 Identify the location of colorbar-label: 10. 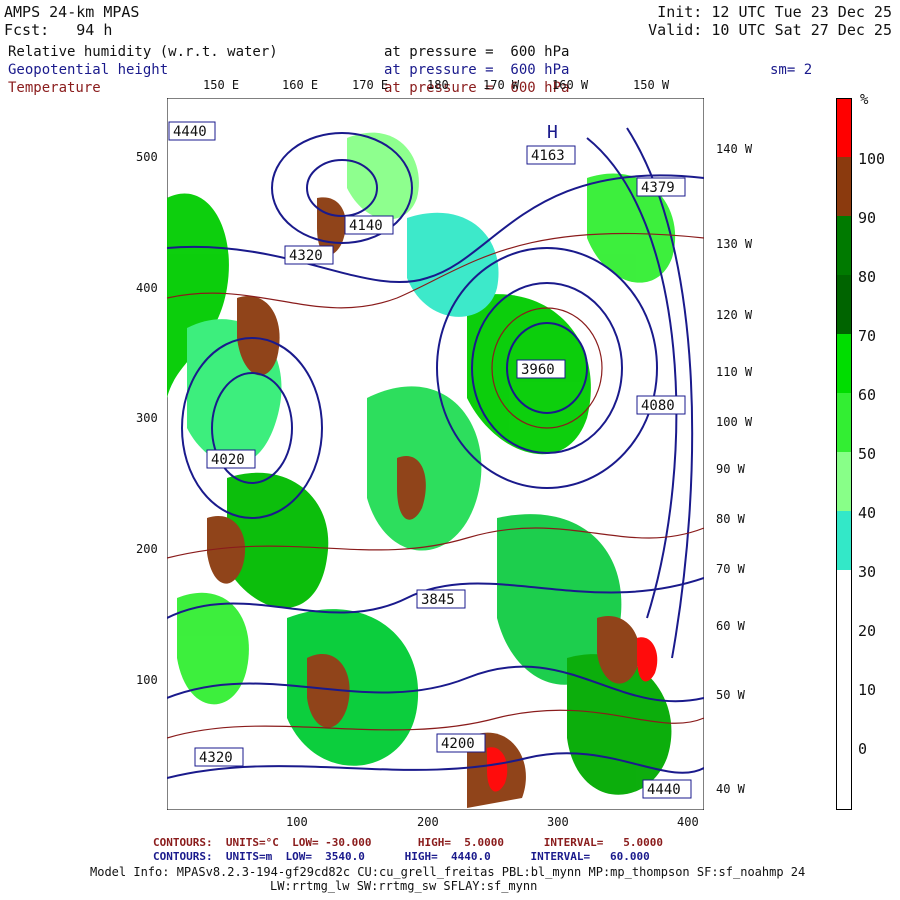
(867, 690).